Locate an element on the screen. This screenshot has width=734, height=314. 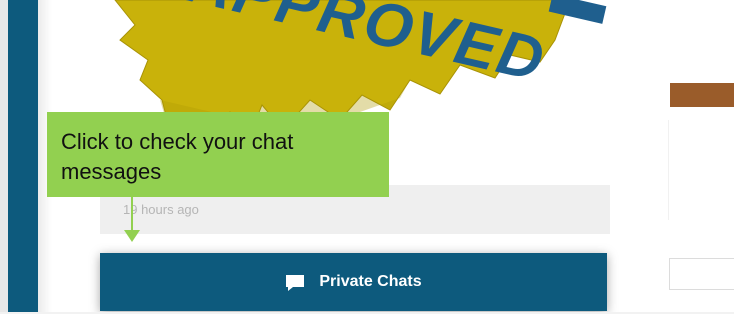
post-timestamp: 19 hours ago is located at coordinates (161, 209).